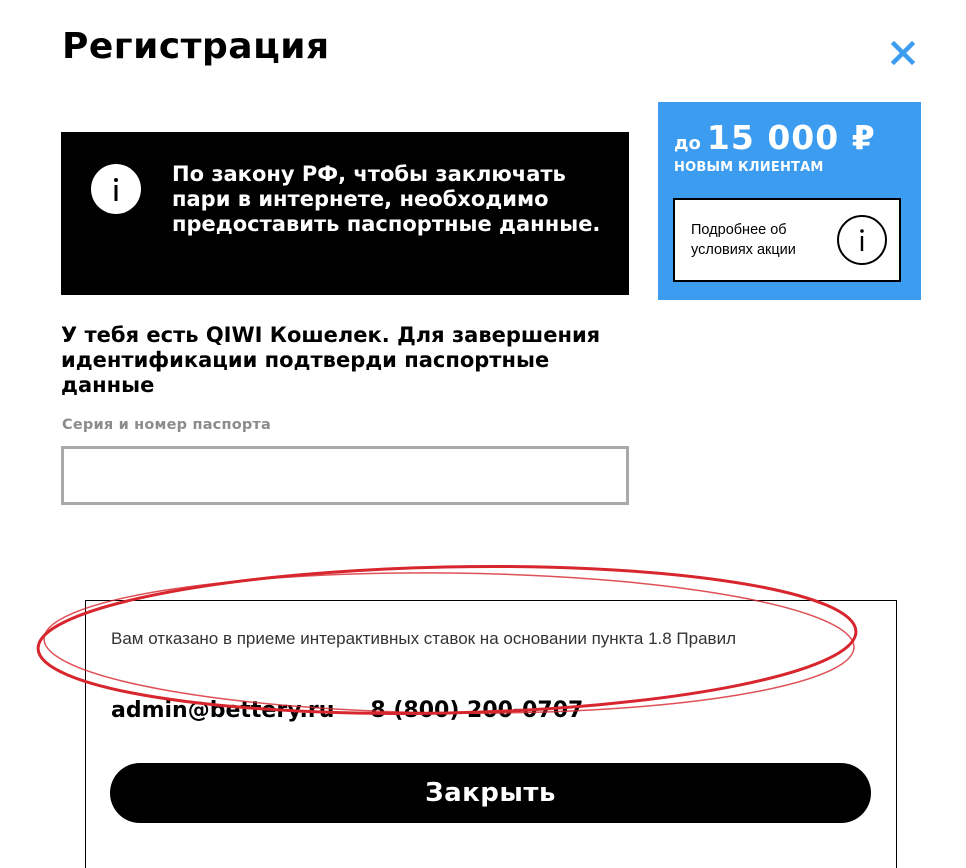 The image size is (966, 868). What do you see at coordinates (167, 425) in the screenshot?
I see `passport-field-label: Серия и номер паспорта` at bounding box center [167, 425].